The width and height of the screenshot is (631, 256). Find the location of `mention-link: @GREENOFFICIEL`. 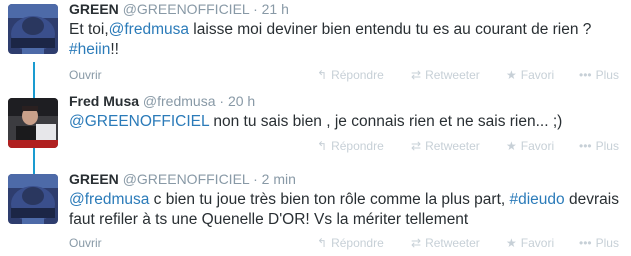

mention-link: @GREENOFFICIEL is located at coordinates (139, 121).